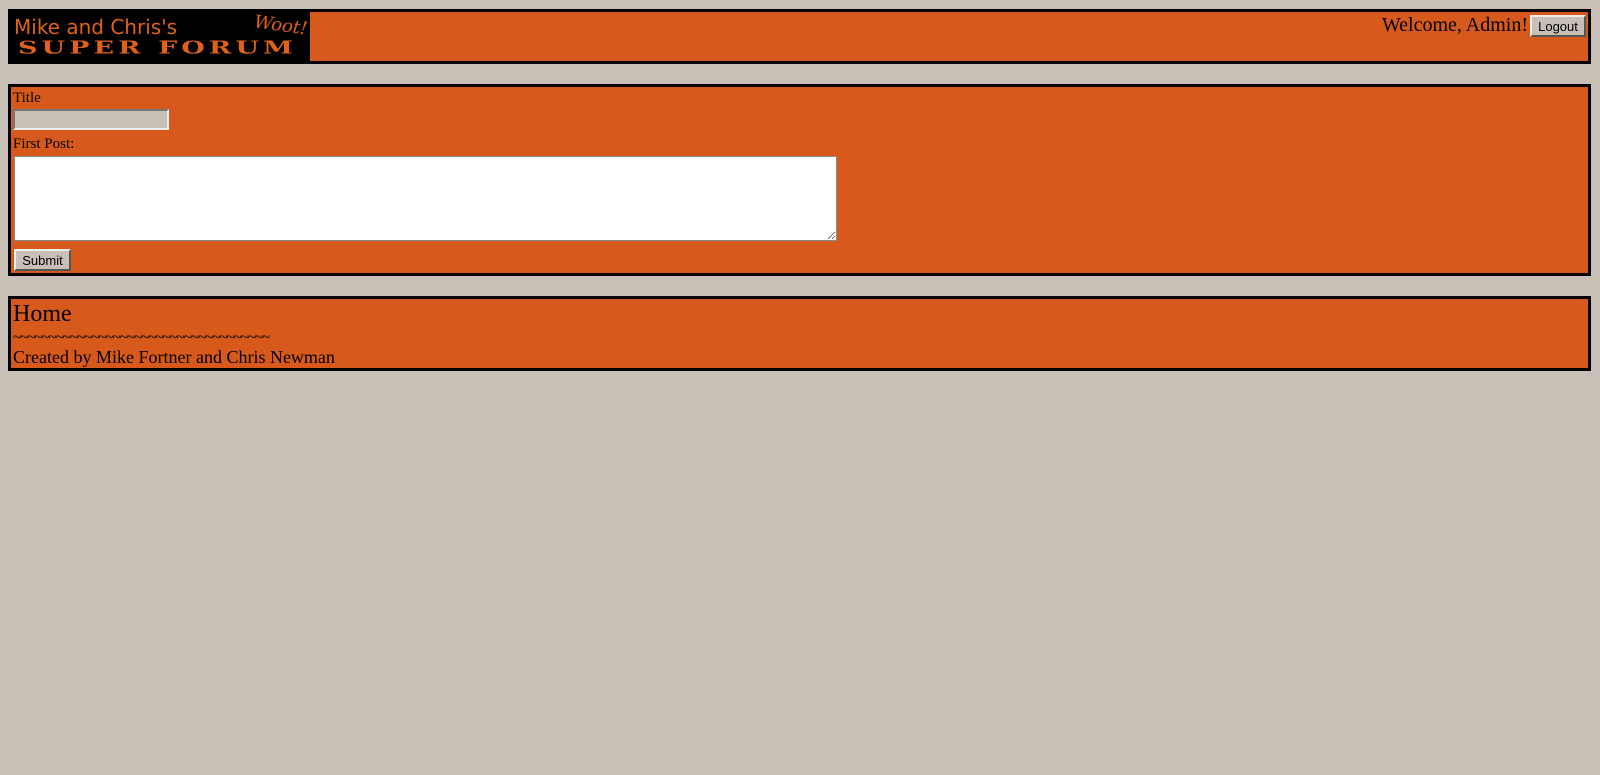  What do you see at coordinates (174, 357) in the screenshot?
I see `credits-text: Created by Mike Fortner and Chris Newman` at bounding box center [174, 357].